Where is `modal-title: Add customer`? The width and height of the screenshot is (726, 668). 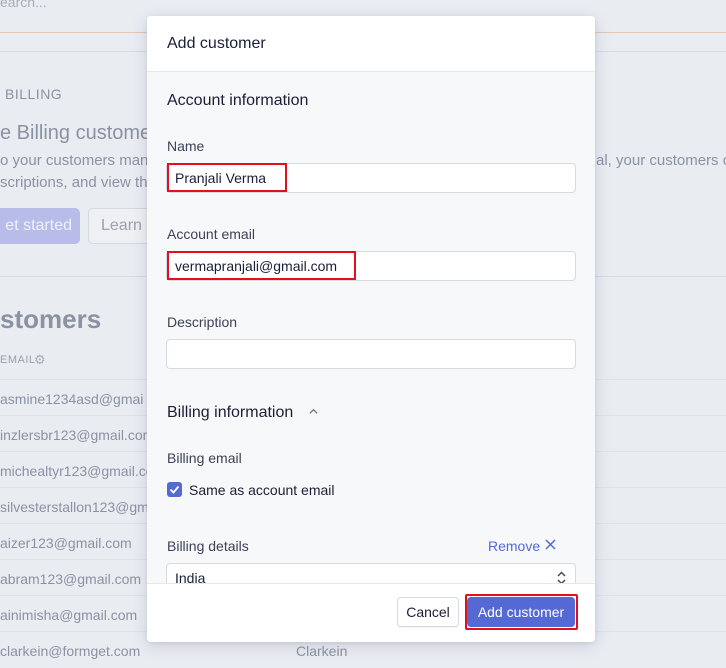 modal-title: Add customer is located at coordinates (216, 43).